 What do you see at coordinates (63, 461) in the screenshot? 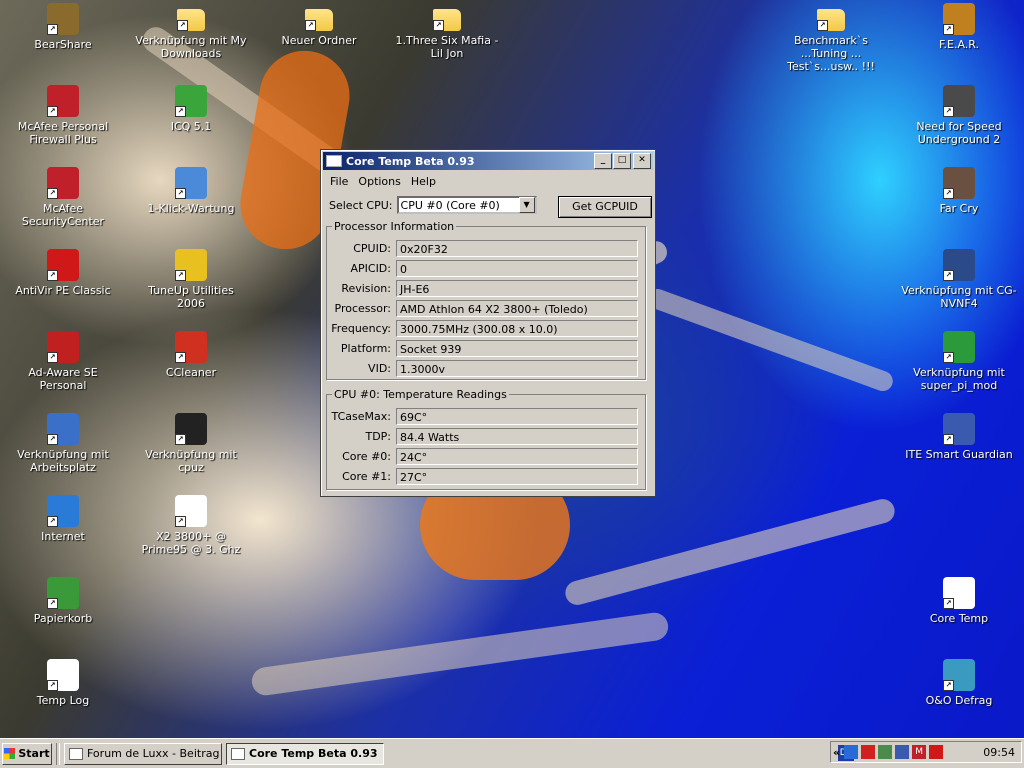
I see `desktop-icon-label: Verknüpfung mit Arbeitsplatz` at bounding box center [63, 461].